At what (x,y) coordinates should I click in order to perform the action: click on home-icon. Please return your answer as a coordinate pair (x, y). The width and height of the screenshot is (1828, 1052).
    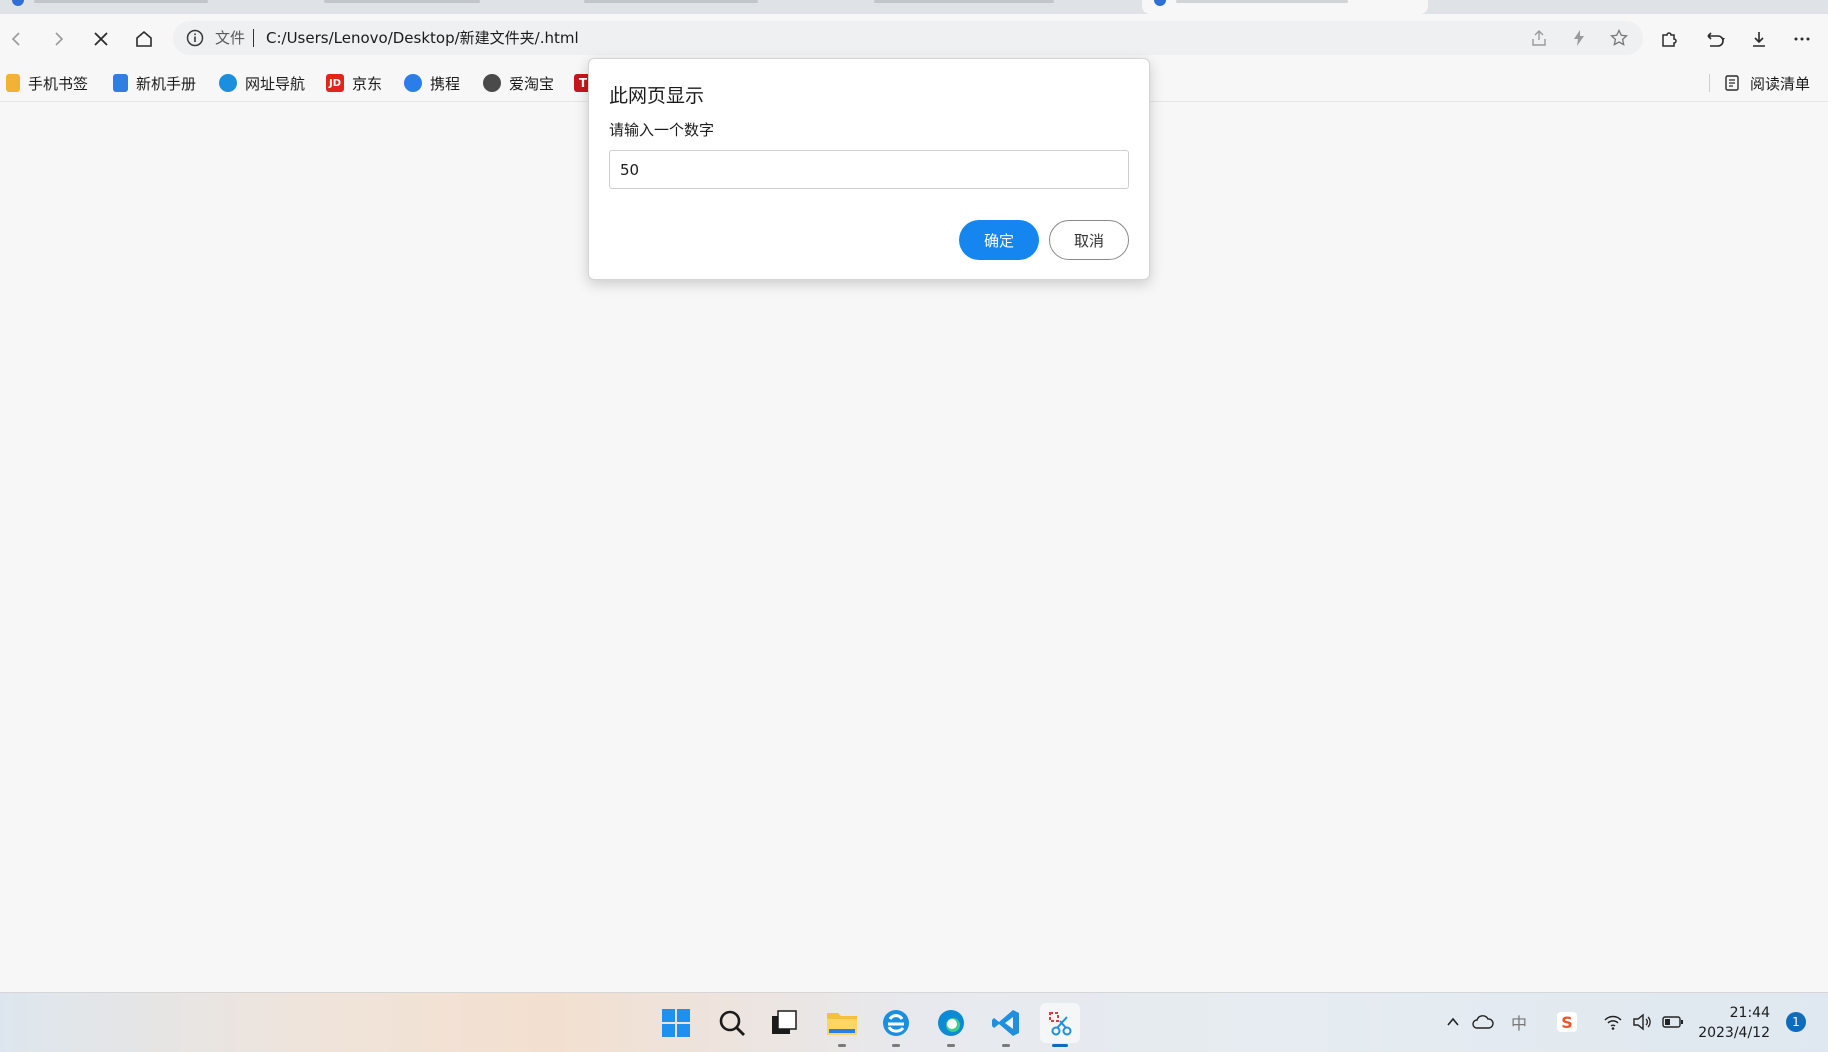
    Looking at the image, I should click on (144, 38).